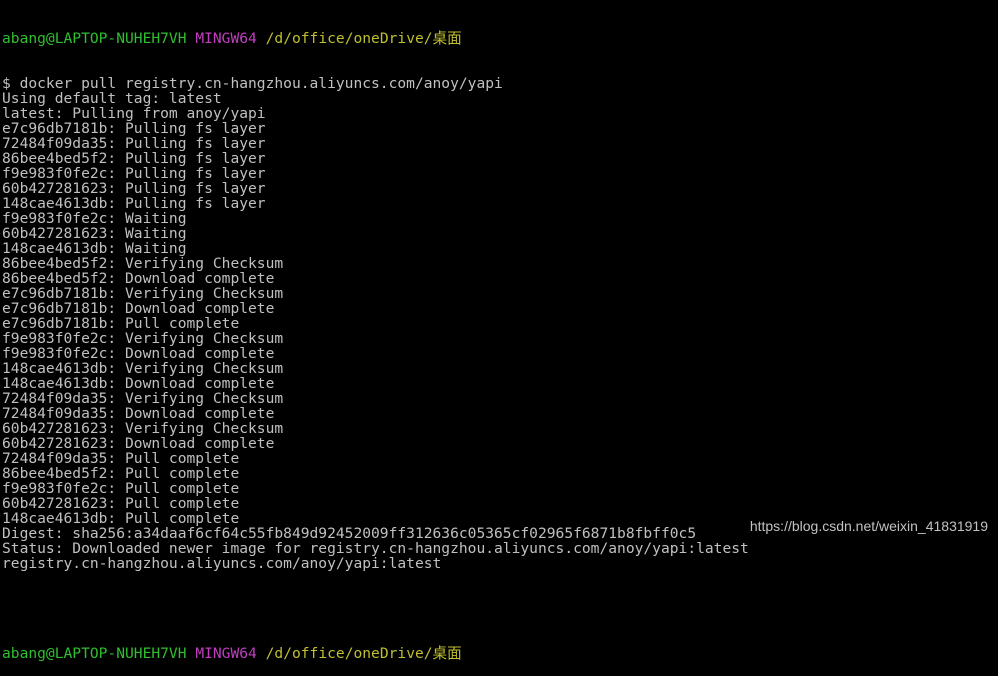  Describe the element at coordinates (94, 248) in the screenshot. I see `output-line: 148cae4613db: Waiting` at that location.